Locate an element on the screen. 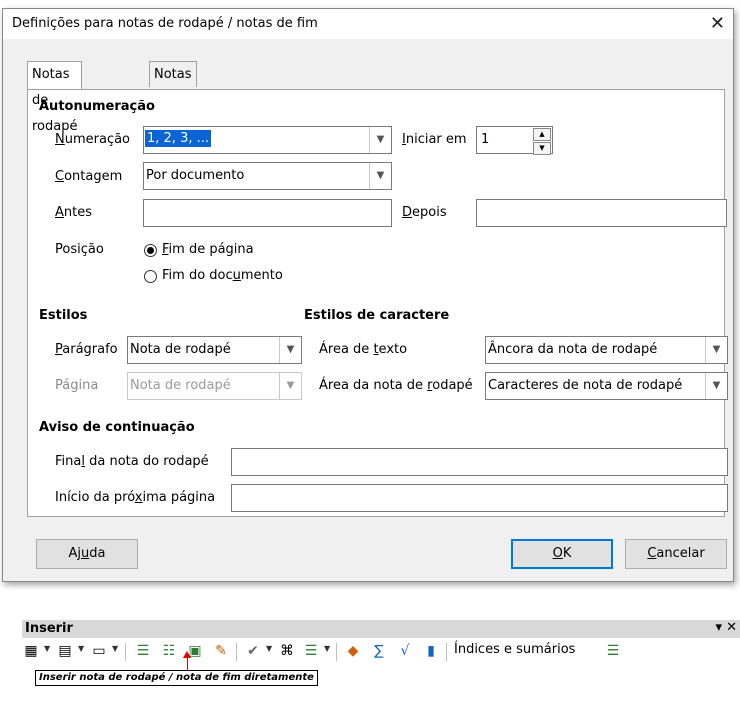 The height and width of the screenshot is (713, 740). inicio-label-text-b: ima página is located at coordinates (179, 497).